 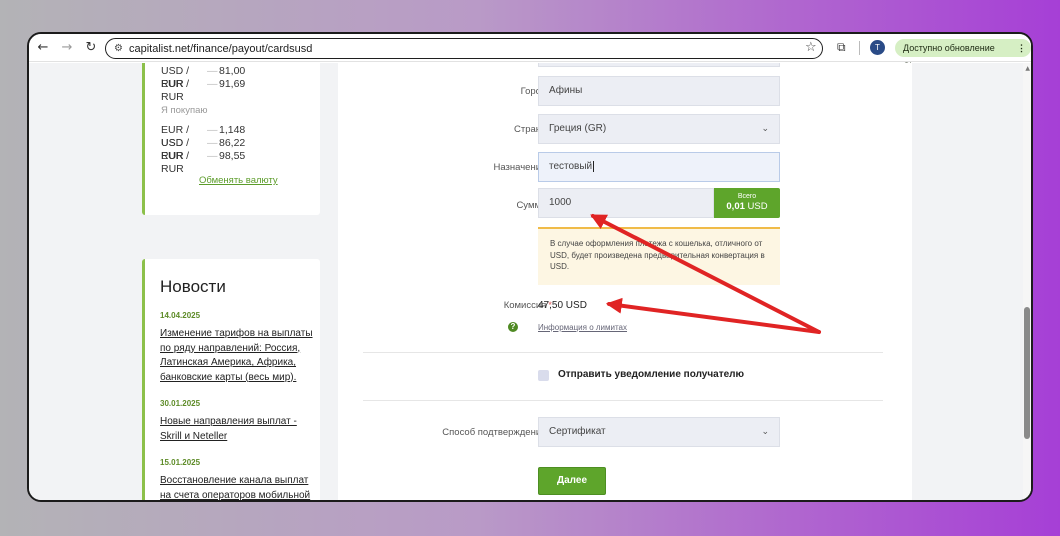 I want to click on limits-info-link: Информация о лимитах, so click(x=582, y=327).